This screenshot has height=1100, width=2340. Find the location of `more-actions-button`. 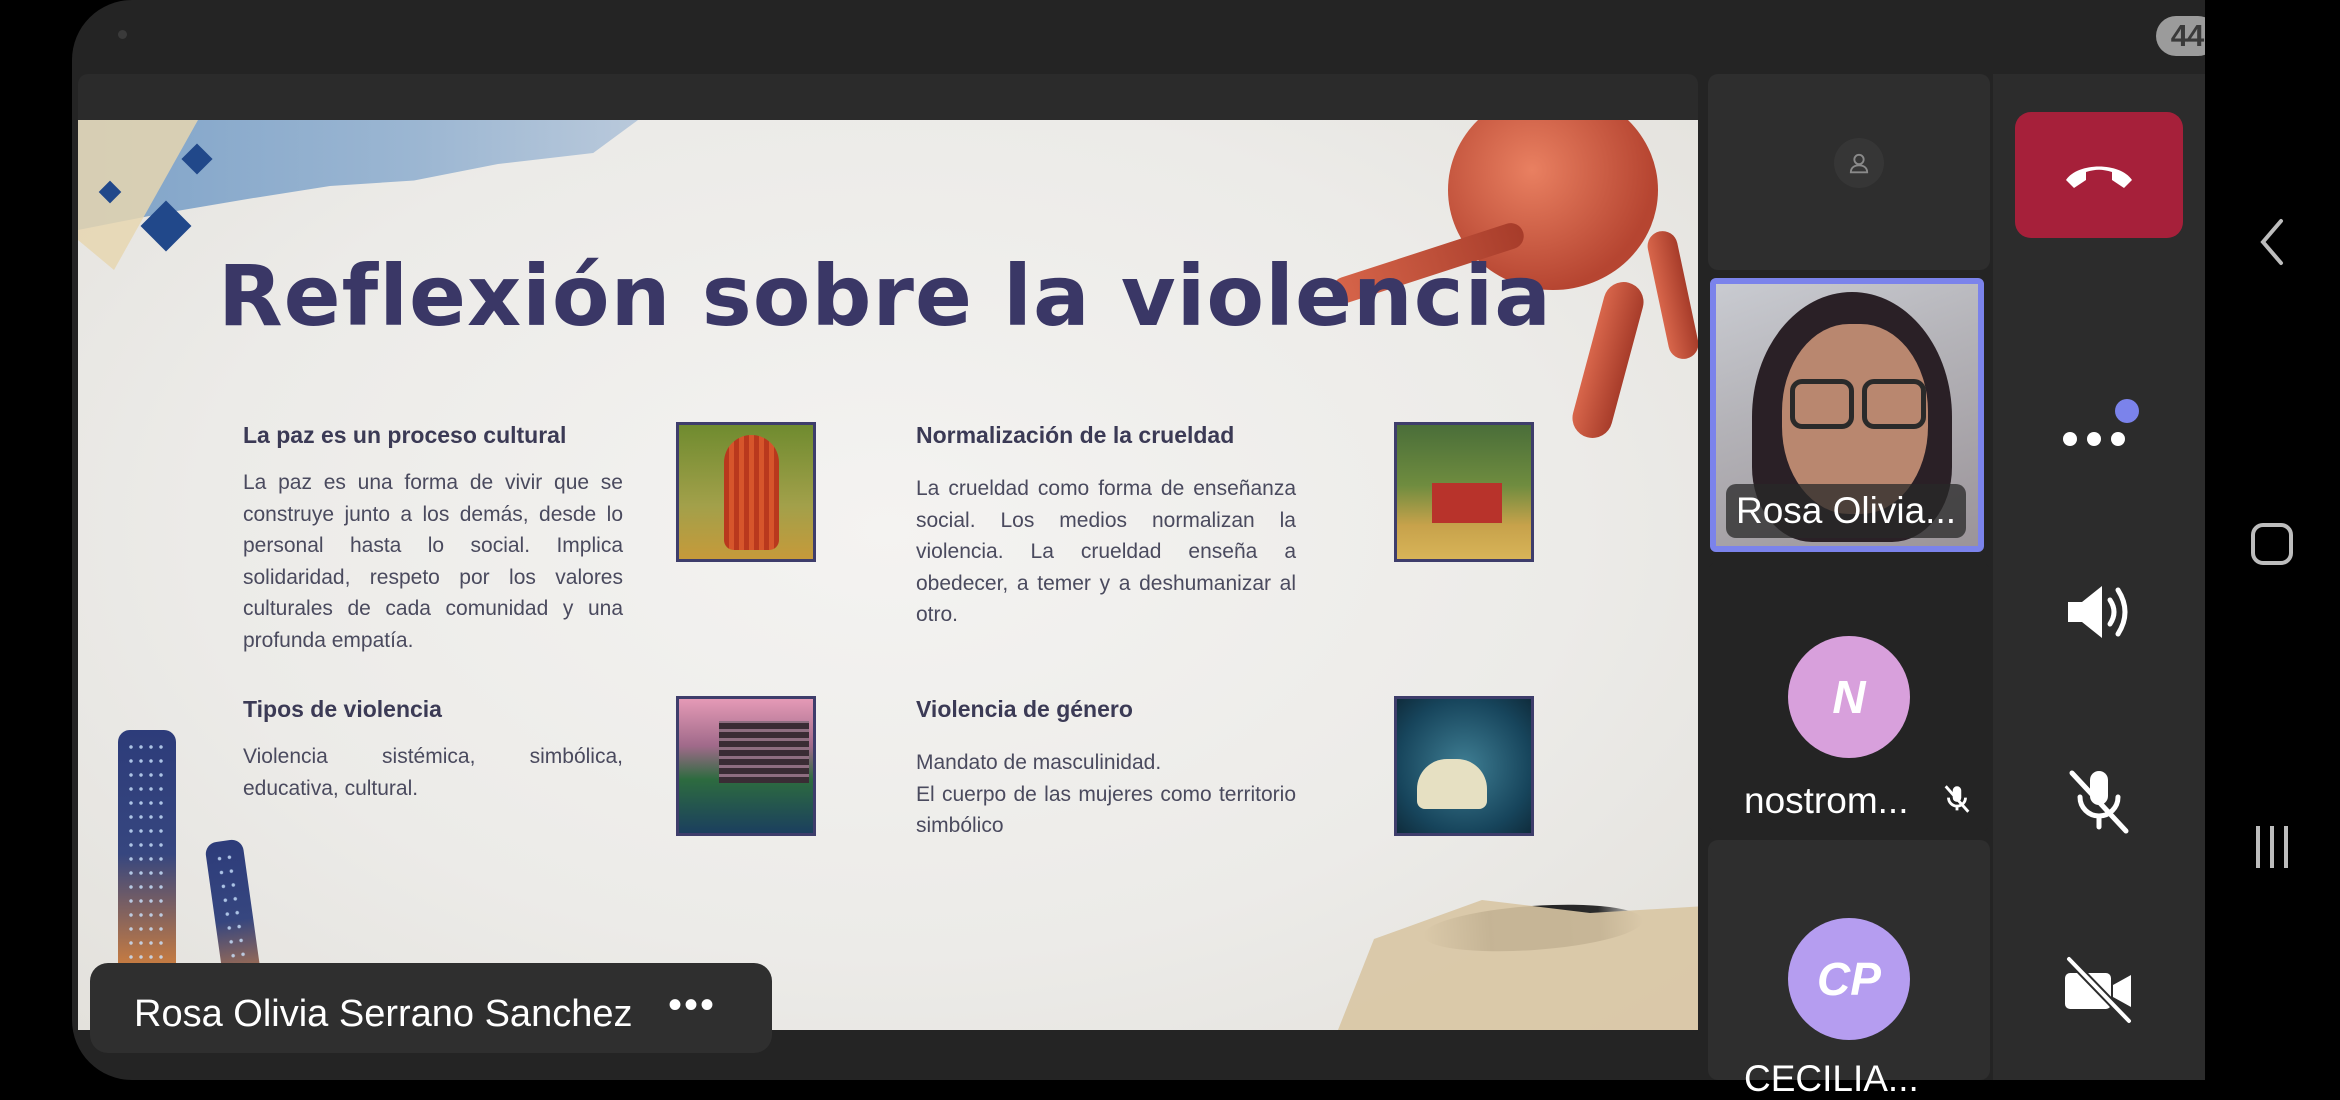

more-actions-button is located at coordinates (2099, 424).